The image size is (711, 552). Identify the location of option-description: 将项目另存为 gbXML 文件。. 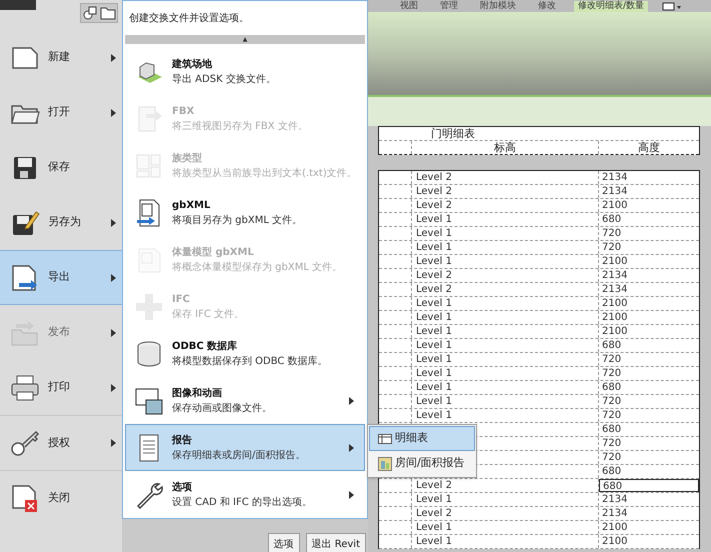
(238, 221).